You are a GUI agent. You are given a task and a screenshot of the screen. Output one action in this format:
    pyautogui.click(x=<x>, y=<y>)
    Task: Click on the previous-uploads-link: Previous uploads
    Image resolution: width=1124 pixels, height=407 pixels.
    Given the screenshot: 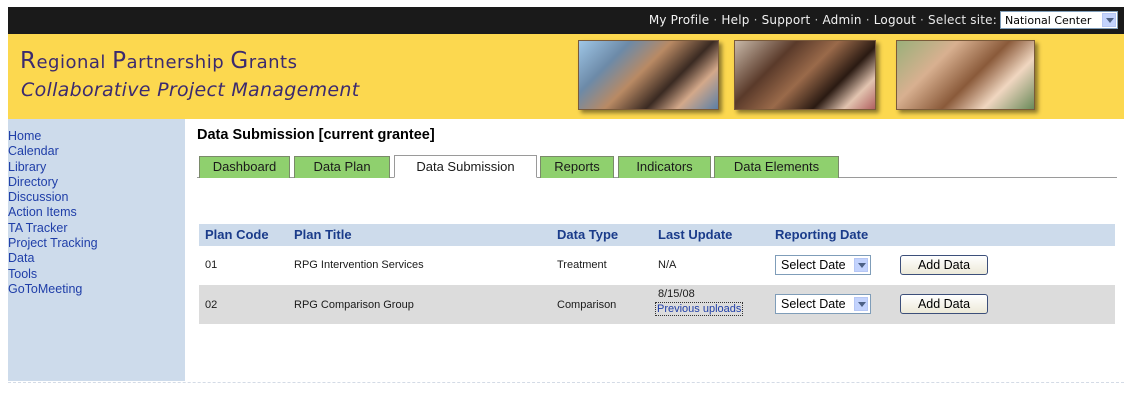 What is the action you would take?
    pyautogui.click(x=699, y=309)
    